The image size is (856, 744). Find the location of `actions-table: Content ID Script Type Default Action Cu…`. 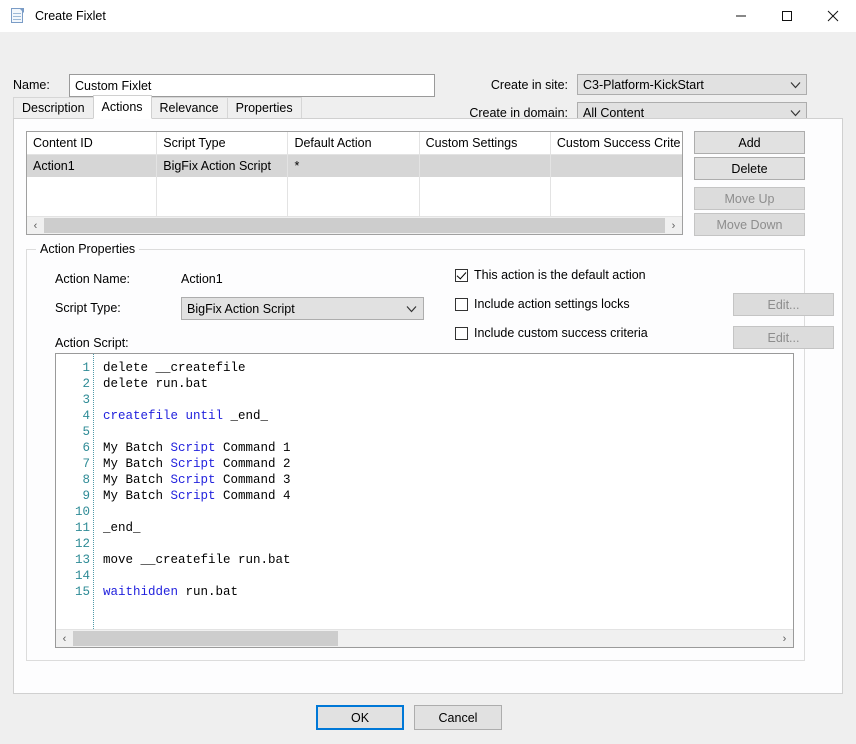

actions-table: Content ID Script Type Default Action Cu… is located at coordinates (354, 183).